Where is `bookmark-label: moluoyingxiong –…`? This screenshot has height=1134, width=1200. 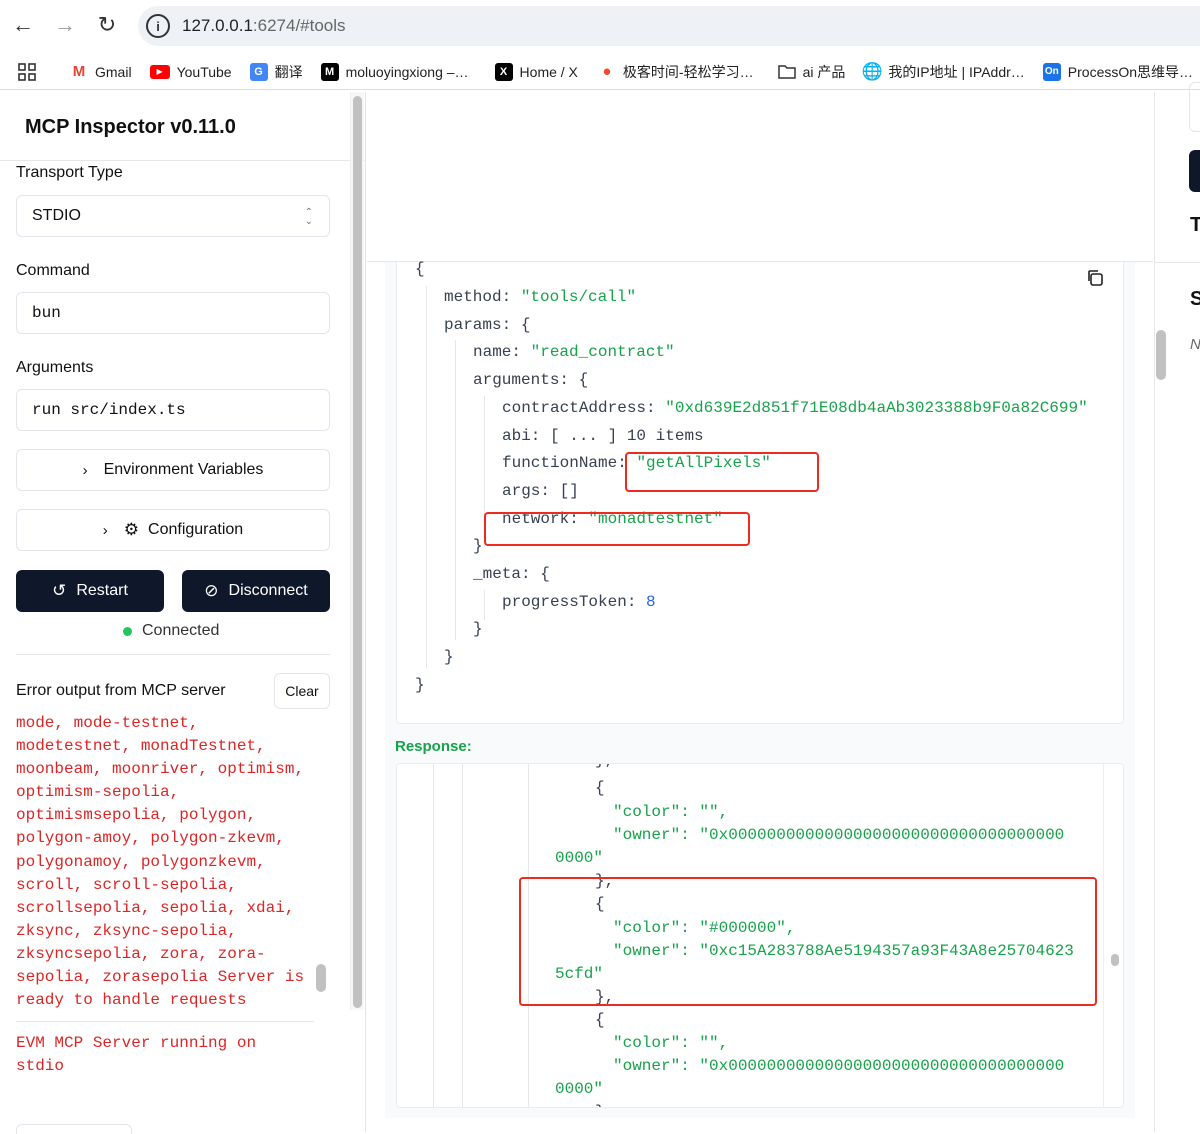
bookmark-label: moluoyingxiong –… is located at coordinates (407, 71).